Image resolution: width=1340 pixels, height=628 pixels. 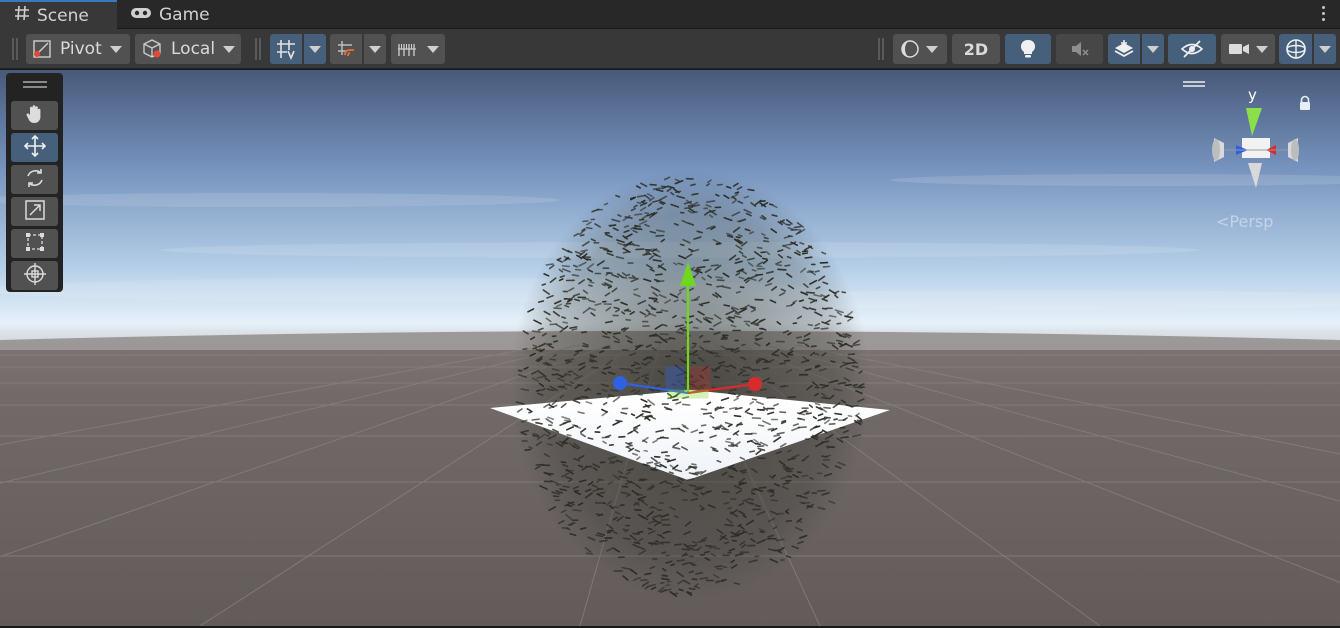 I want to click on move-tool-button, so click(x=34, y=147).